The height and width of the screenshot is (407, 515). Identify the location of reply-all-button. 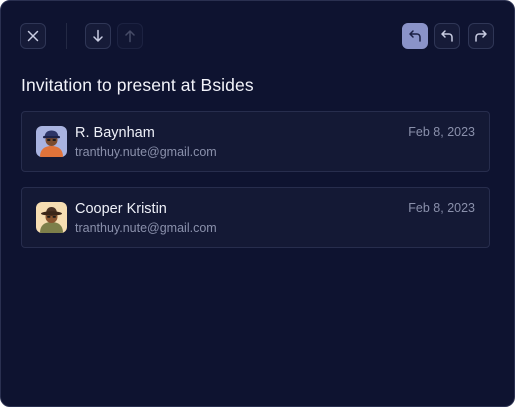
(447, 36).